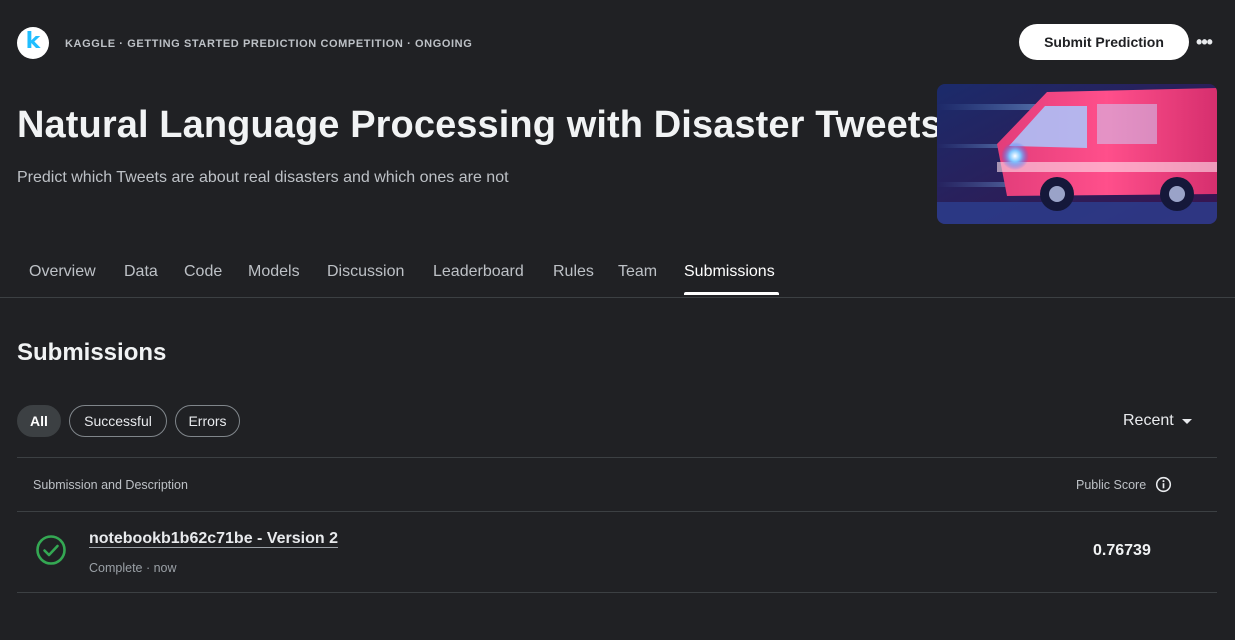  Describe the element at coordinates (110, 485) in the screenshot. I see `column-header-description: Submission and Description` at that location.